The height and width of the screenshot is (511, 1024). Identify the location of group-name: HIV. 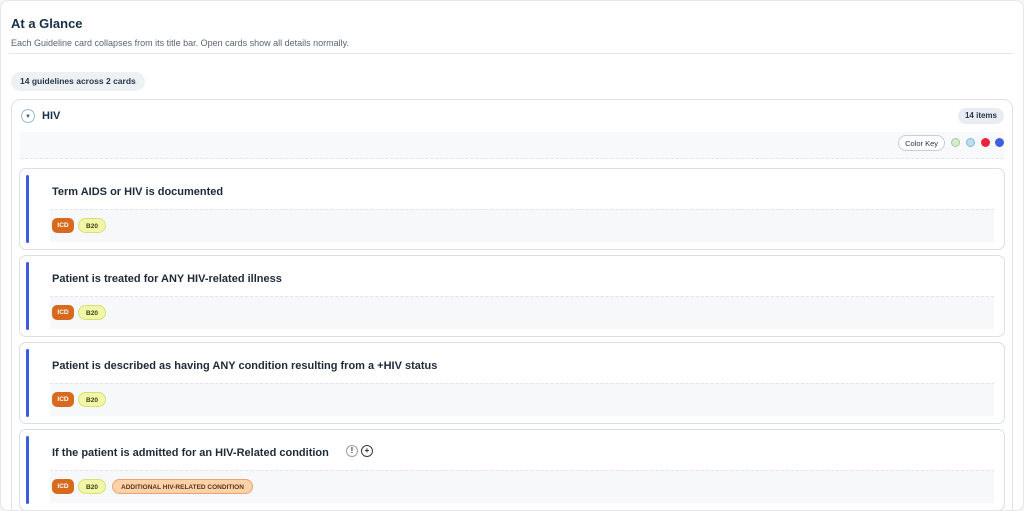
(51, 116).